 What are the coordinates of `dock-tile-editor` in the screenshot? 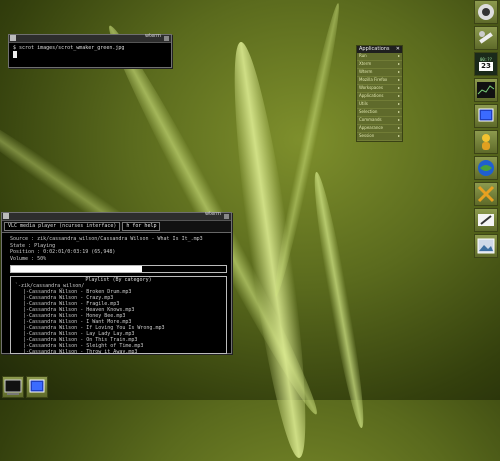 It's located at (486, 220).